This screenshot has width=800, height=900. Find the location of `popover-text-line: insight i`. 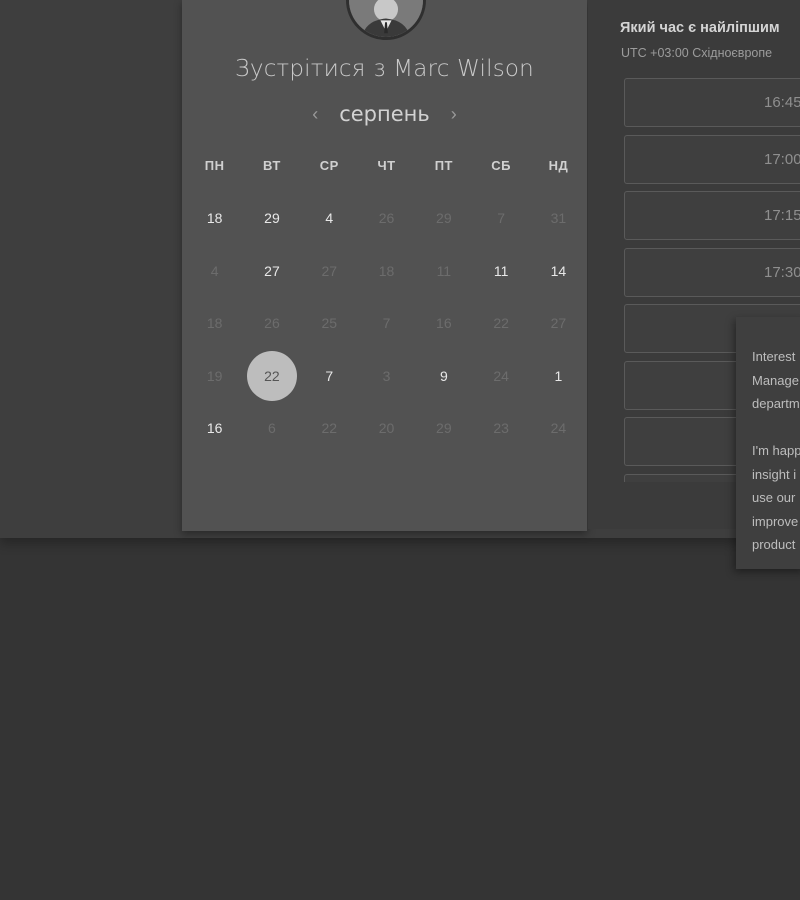

popover-text-line: insight i is located at coordinates (774, 474).